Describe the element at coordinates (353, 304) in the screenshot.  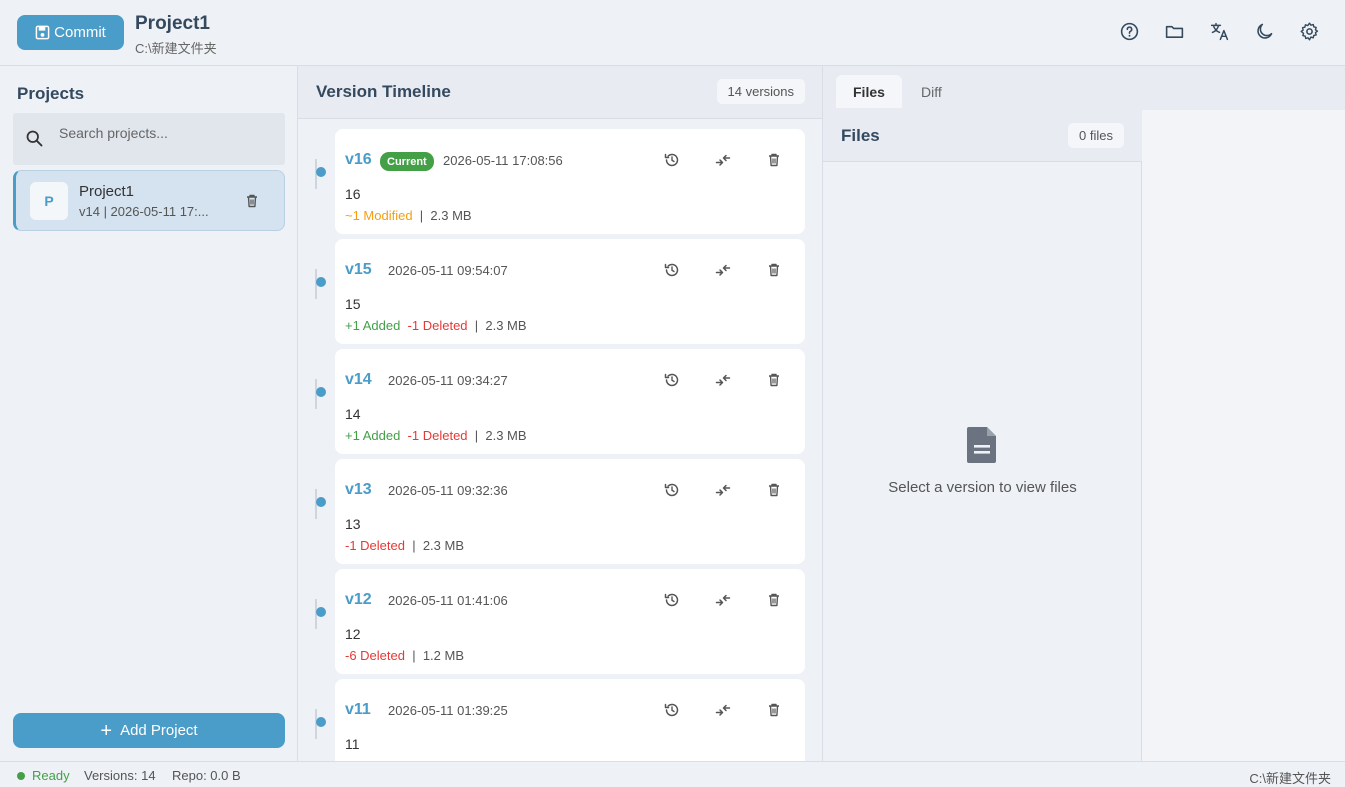
I see `version-description: 15` at that location.